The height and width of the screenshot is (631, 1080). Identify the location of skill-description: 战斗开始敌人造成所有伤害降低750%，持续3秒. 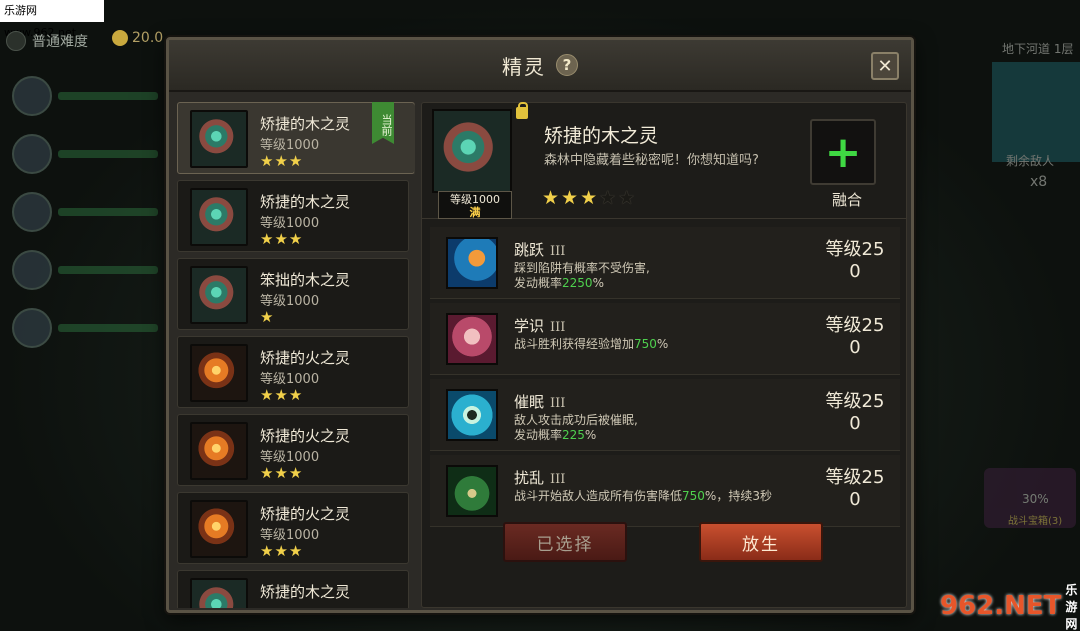
(664, 496).